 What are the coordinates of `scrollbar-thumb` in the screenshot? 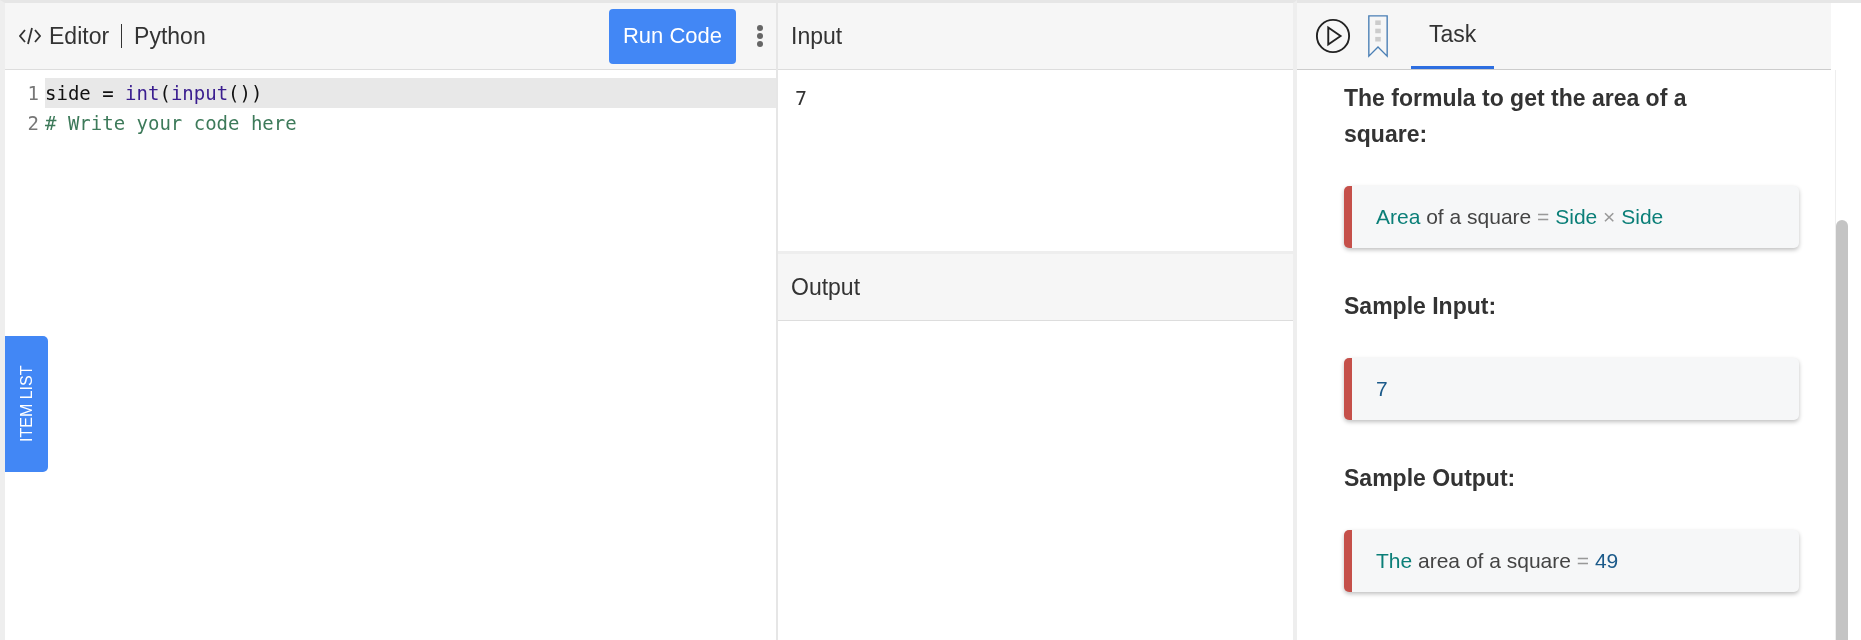 It's located at (1842, 430).